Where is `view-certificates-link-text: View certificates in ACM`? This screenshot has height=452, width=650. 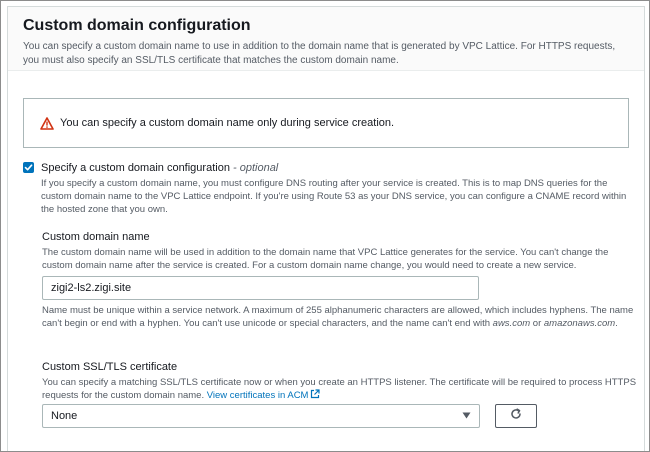
view-certificates-link-text: View certificates in ACM is located at coordinates (257, 395).